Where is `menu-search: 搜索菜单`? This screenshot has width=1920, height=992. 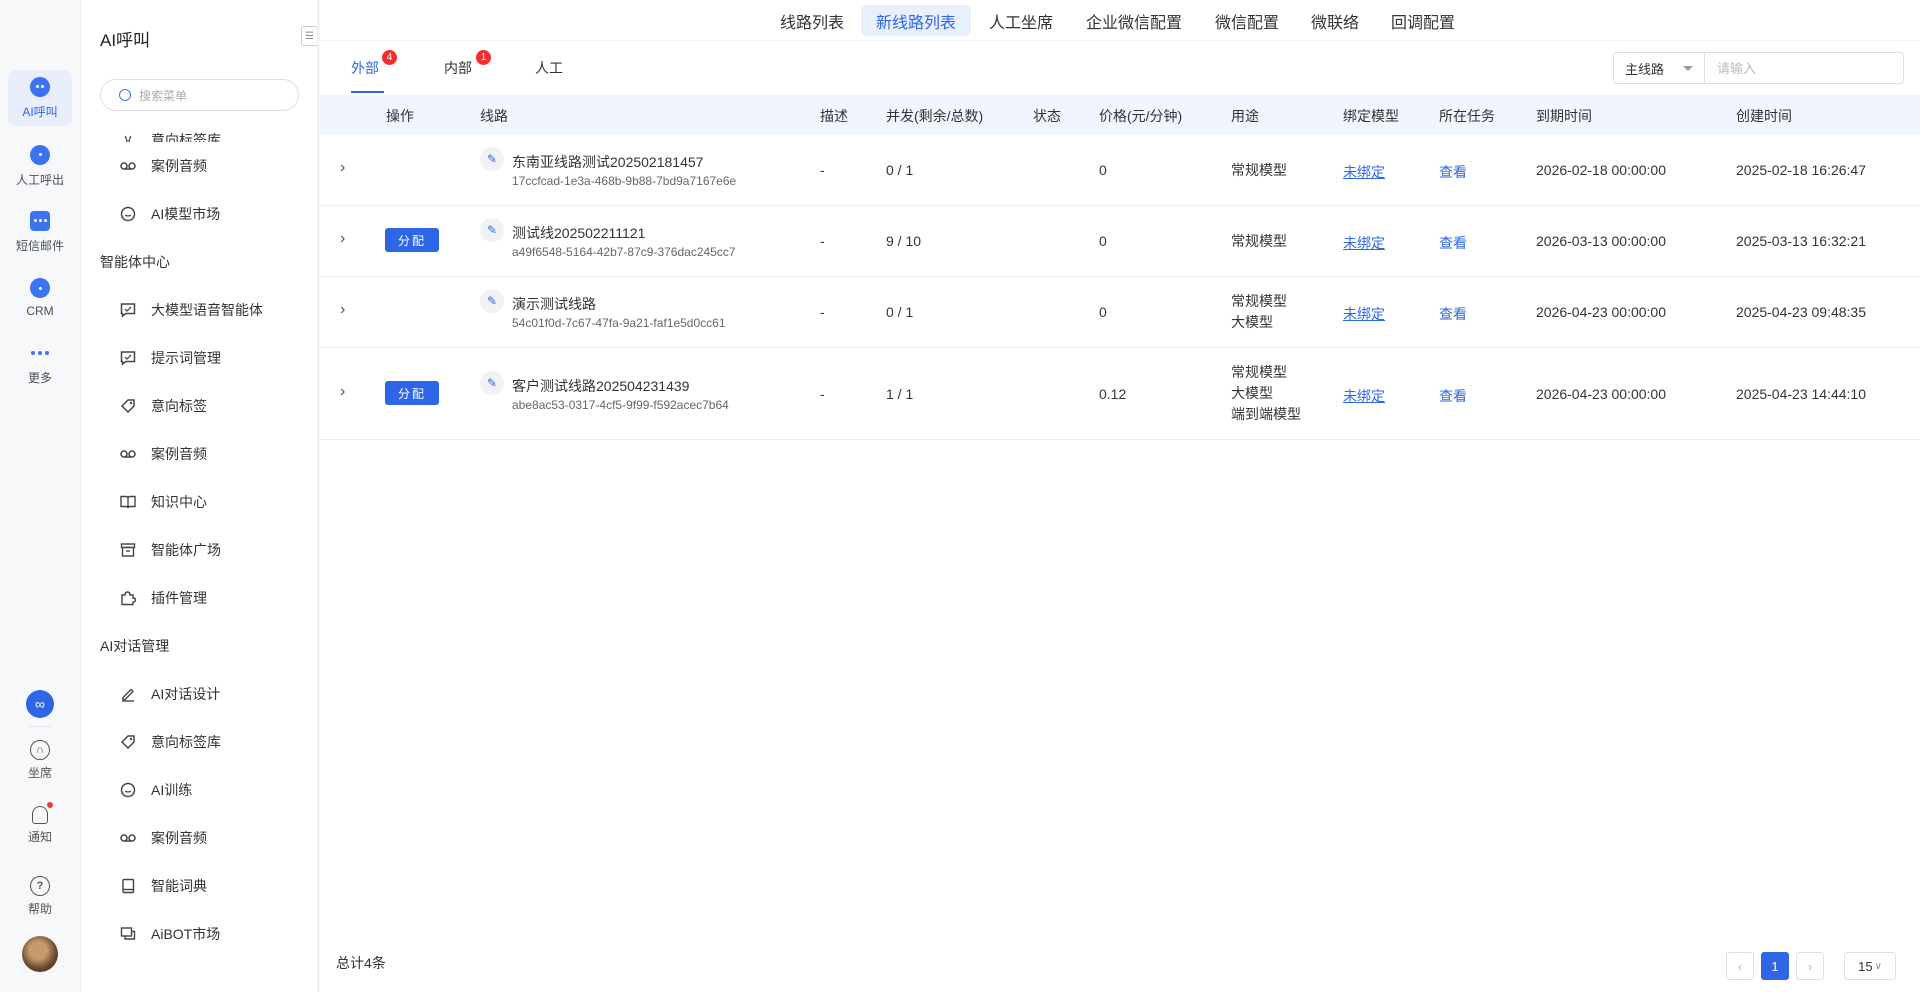
menu-search: 搜索菜单 is located at coordinates (199, 95).